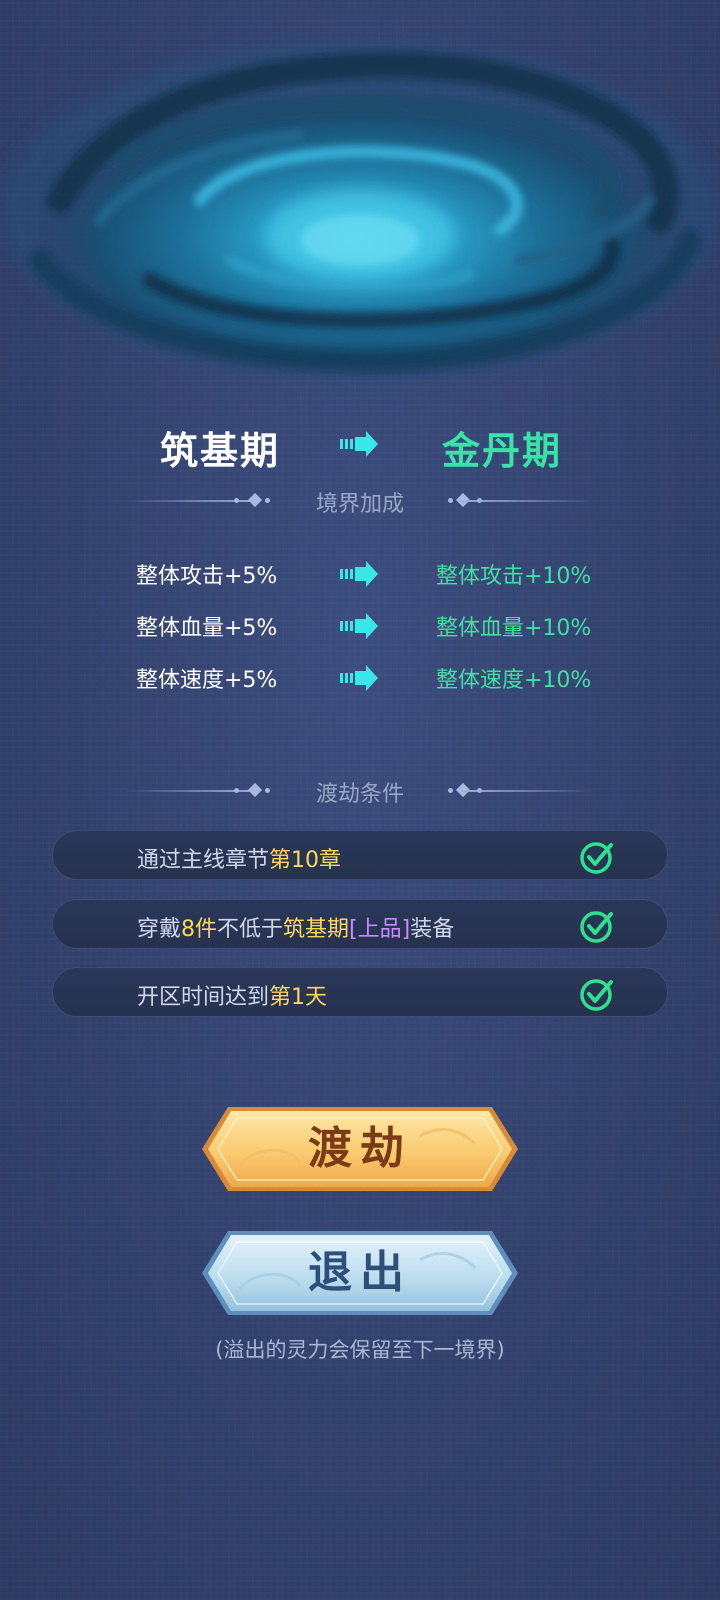 The width and height of the screenshot is (720, 1600). I want to click on condition-divider: 渡劫条件, so click(360, 791).